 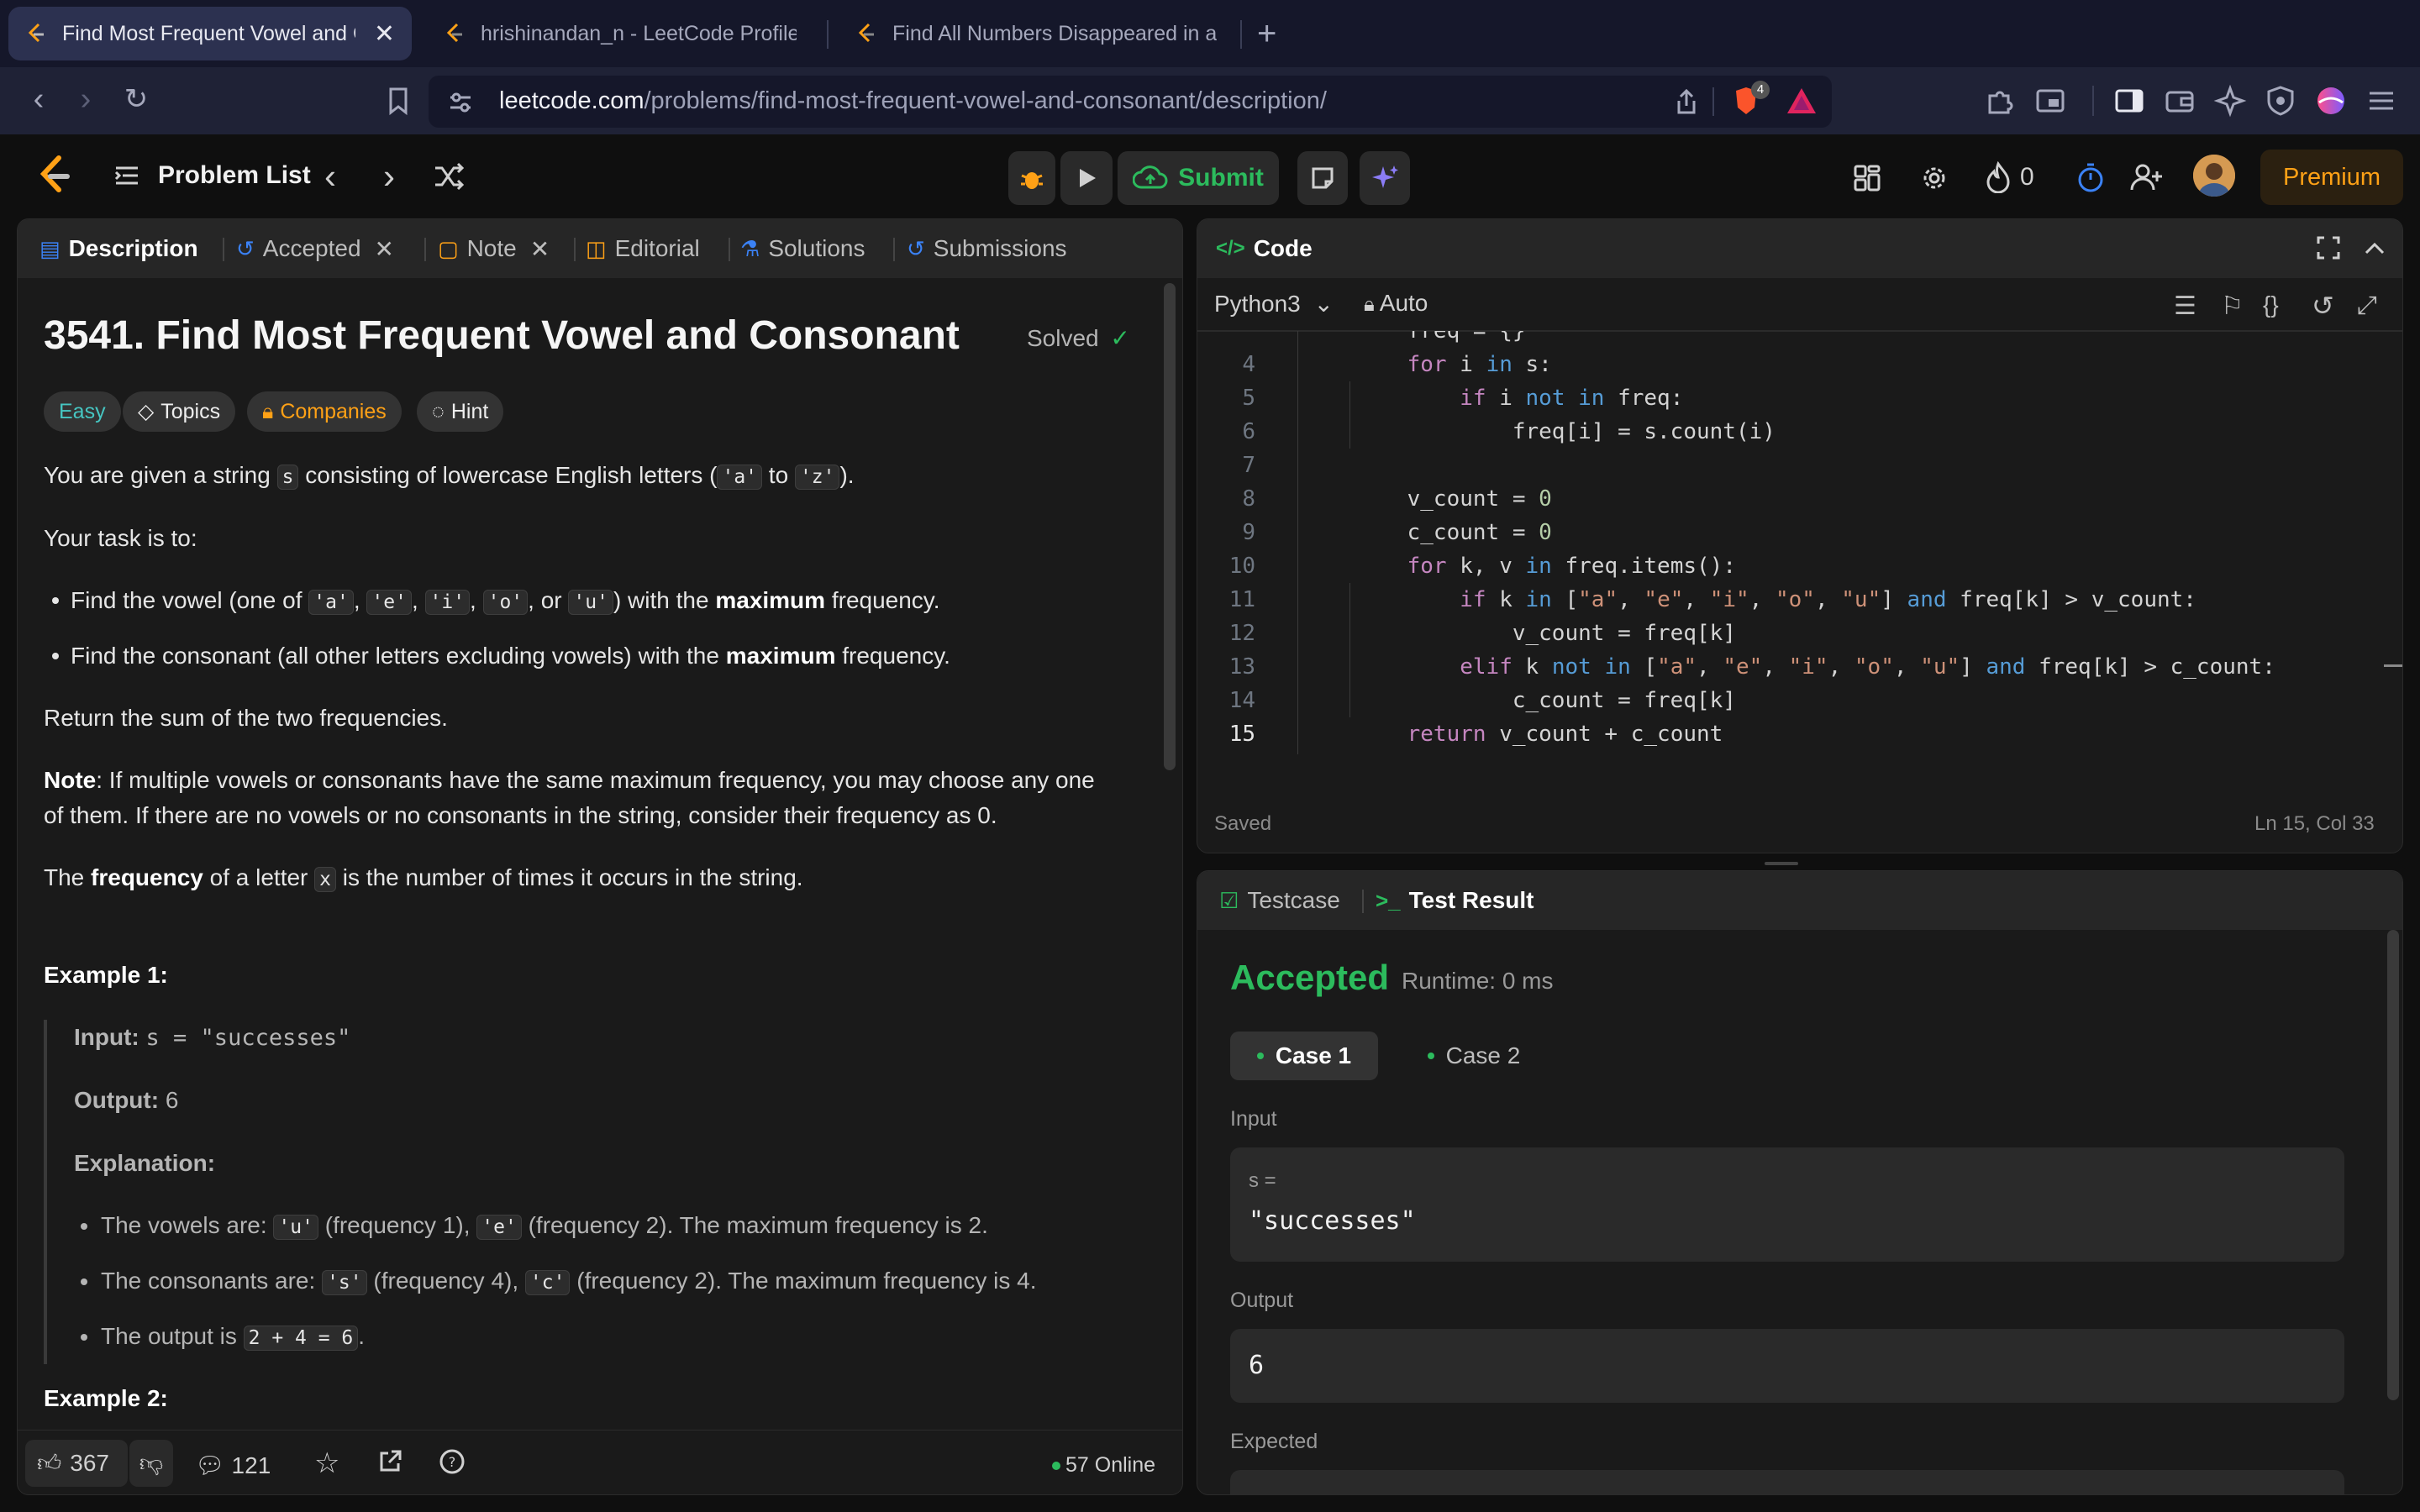 What do you see at coordinates (2185, 306) in the screenshot?
I see `format-icon: ☰` at bounding box center [2185, 306].